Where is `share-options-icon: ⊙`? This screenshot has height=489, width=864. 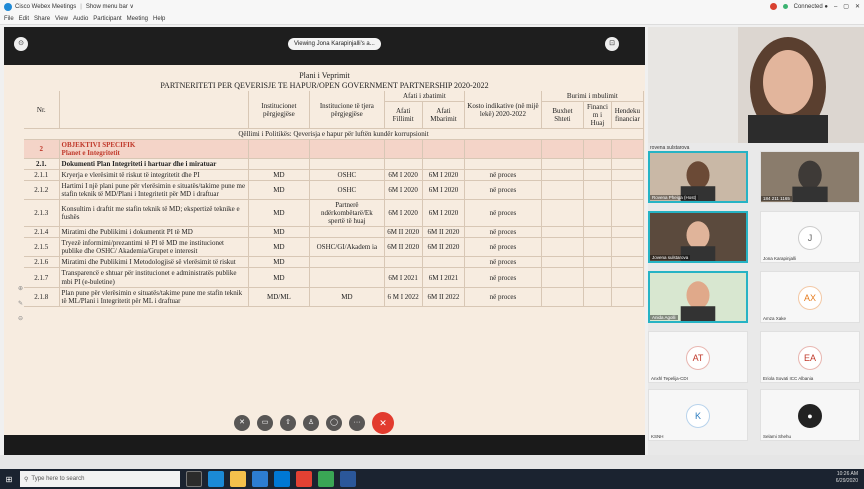
share-options-icon: ⊙ is located at coordinates (21, 44).